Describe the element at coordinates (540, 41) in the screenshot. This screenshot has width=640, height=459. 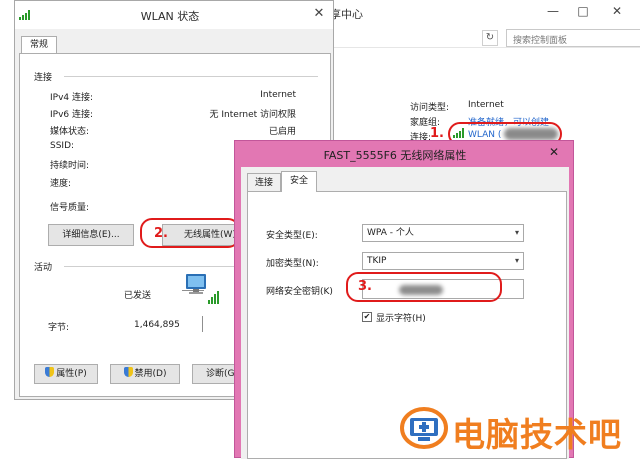
I see `search-placeholder: 搜索控制面板` at that location.